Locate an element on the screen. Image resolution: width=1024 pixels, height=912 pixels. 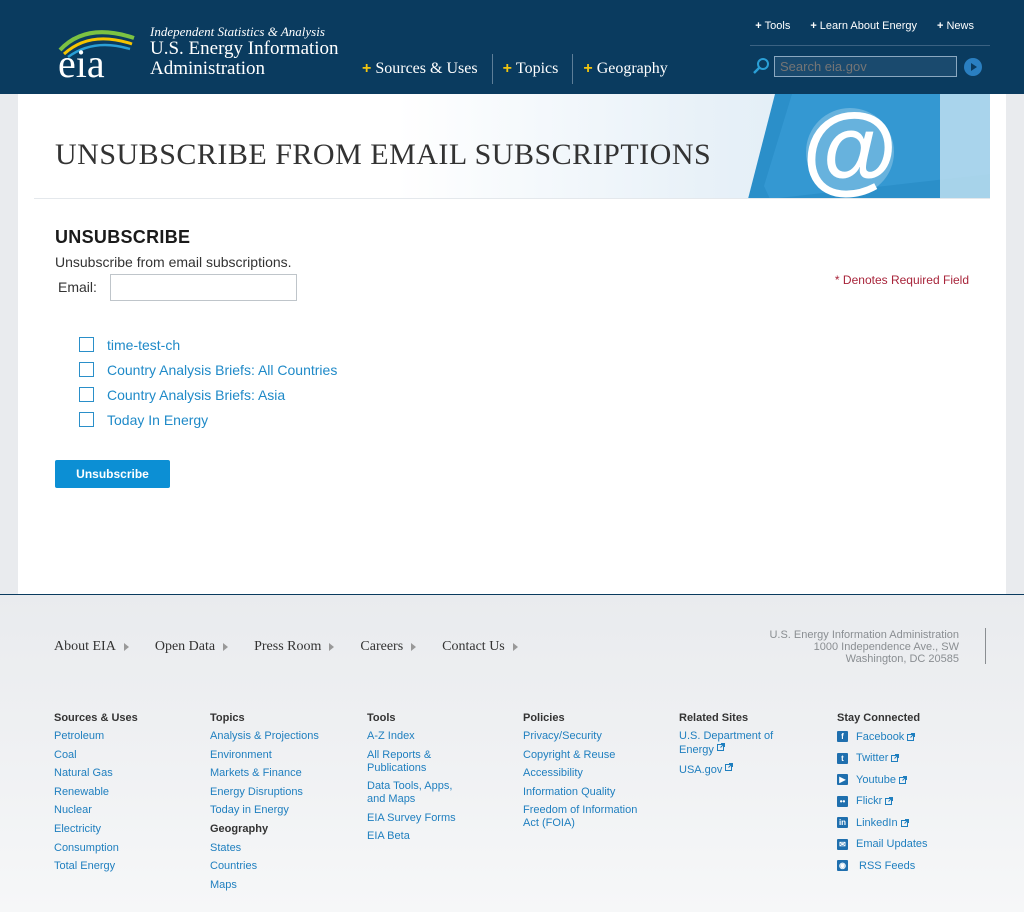
search-icon is located at coordinates (761, 66).